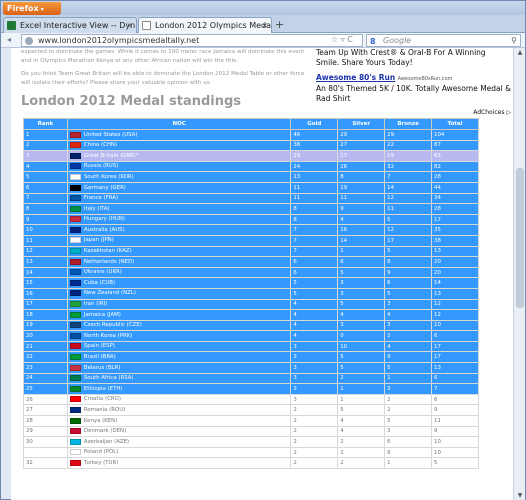 Image resolution: width=526 pixels, height=500 pixels. What do you see at coordinates (179, 251) in the screenshot?
I see `noc-cell: Kazakhstan (KAZ)` at bounding box center [179, 251].